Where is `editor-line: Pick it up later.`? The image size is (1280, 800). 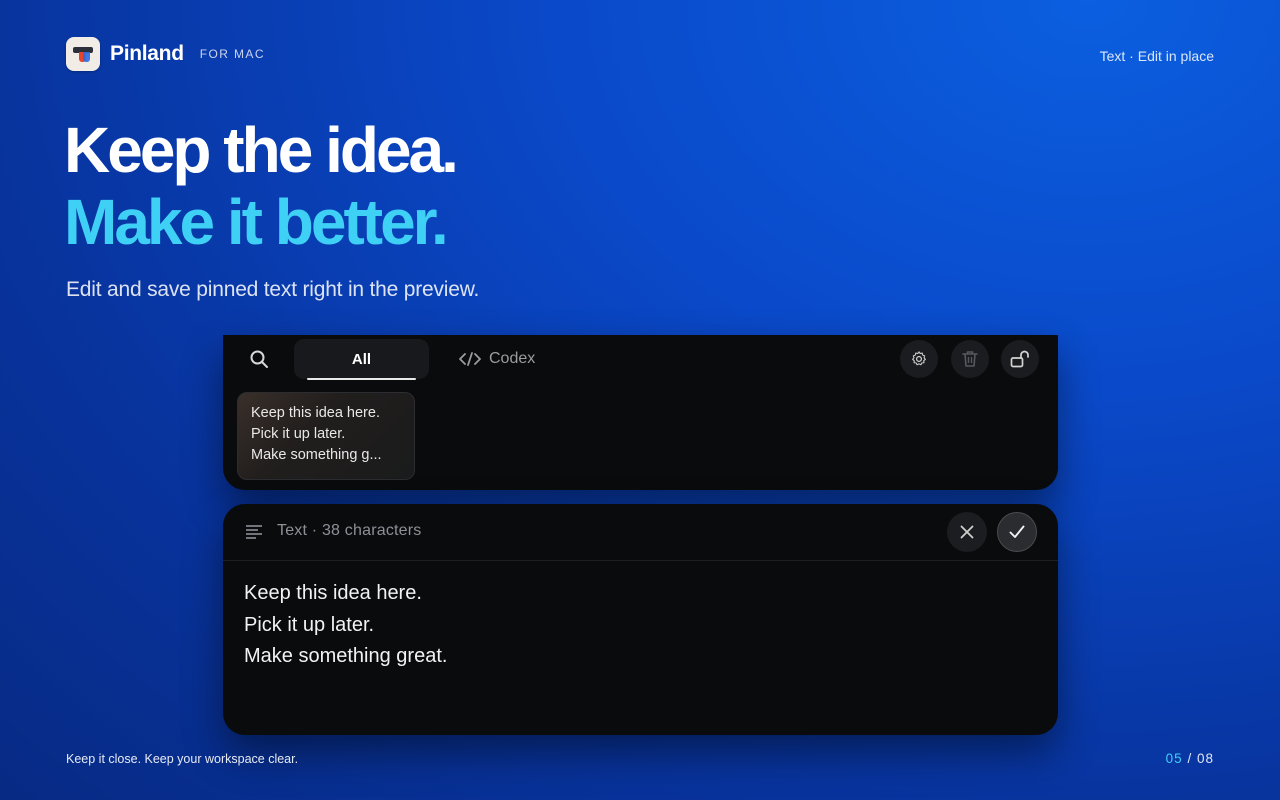
editor-line: Pick it up later. is located at coordinates (309, 624).